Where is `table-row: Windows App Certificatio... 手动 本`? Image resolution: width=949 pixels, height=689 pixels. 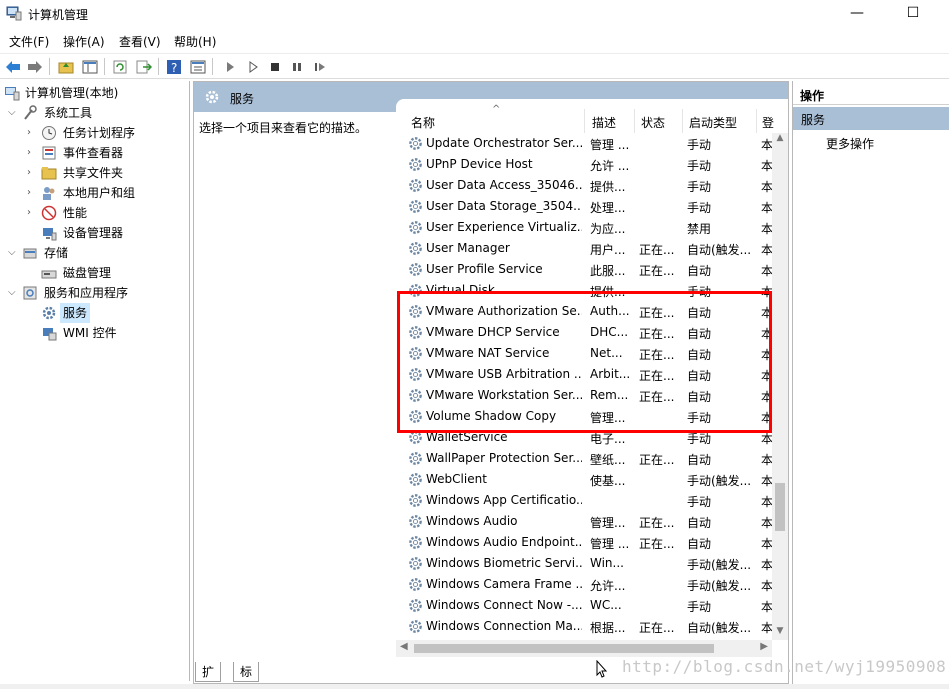
table-row: Windows App Certificatio... 手动 本 is located at coordinates (584, 500).